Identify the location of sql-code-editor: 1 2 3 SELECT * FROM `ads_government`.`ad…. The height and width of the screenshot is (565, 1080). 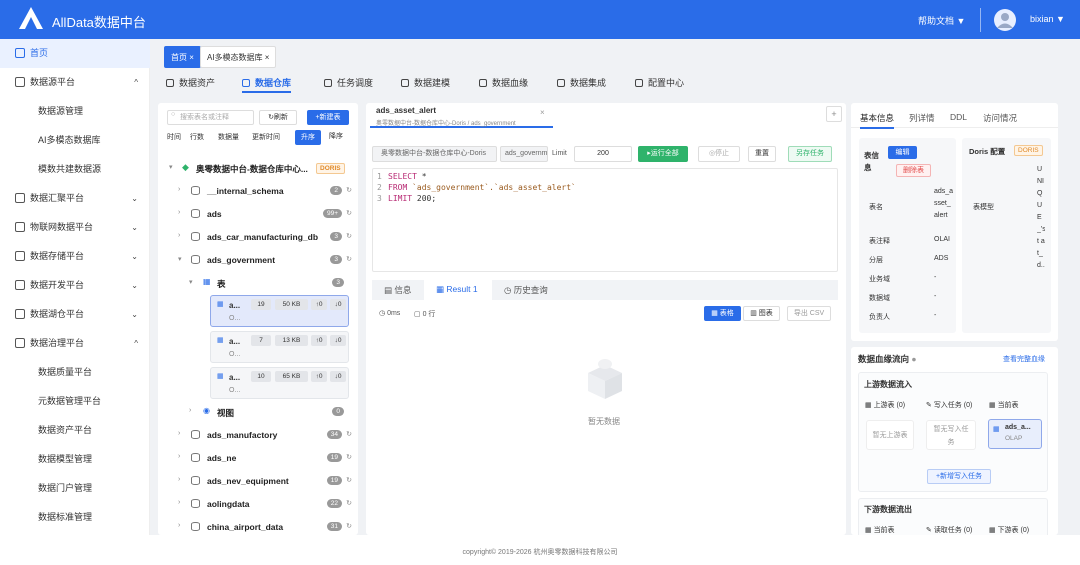
(605, 220).